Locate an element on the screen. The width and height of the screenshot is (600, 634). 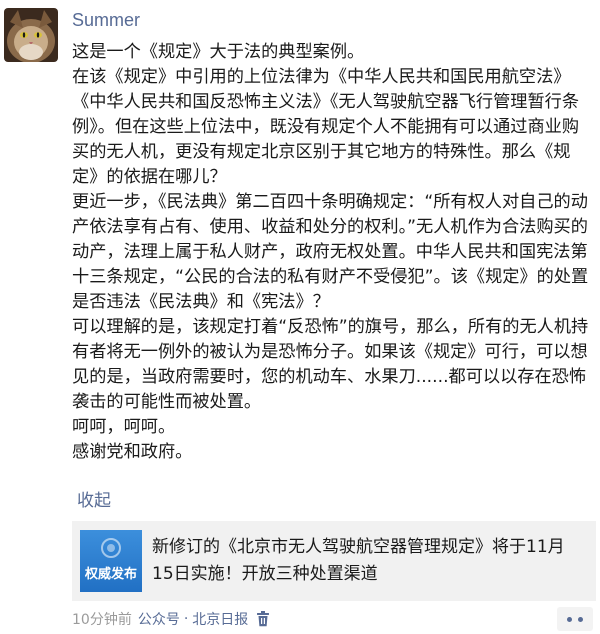
article-thumbnail: 权威发布 is located at coordinates (111, 561).